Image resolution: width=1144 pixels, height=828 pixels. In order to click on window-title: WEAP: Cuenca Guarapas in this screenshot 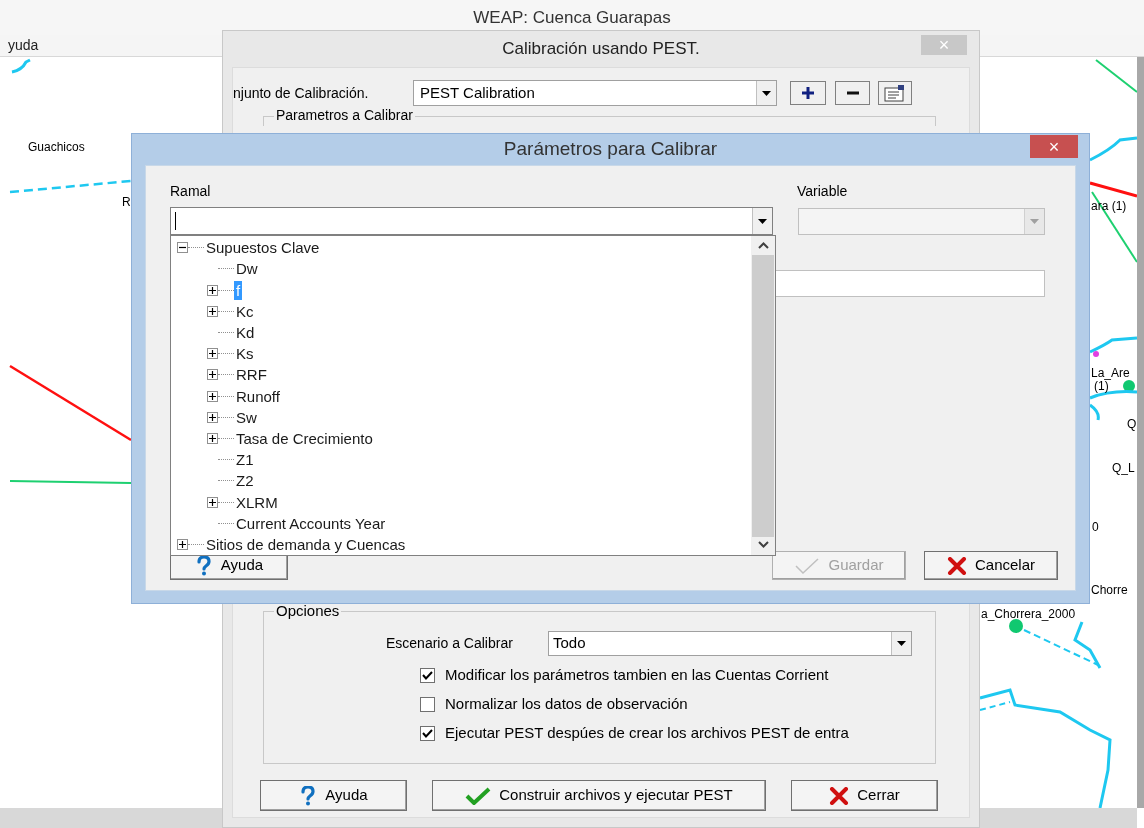, I will do `click(572, 17)`.